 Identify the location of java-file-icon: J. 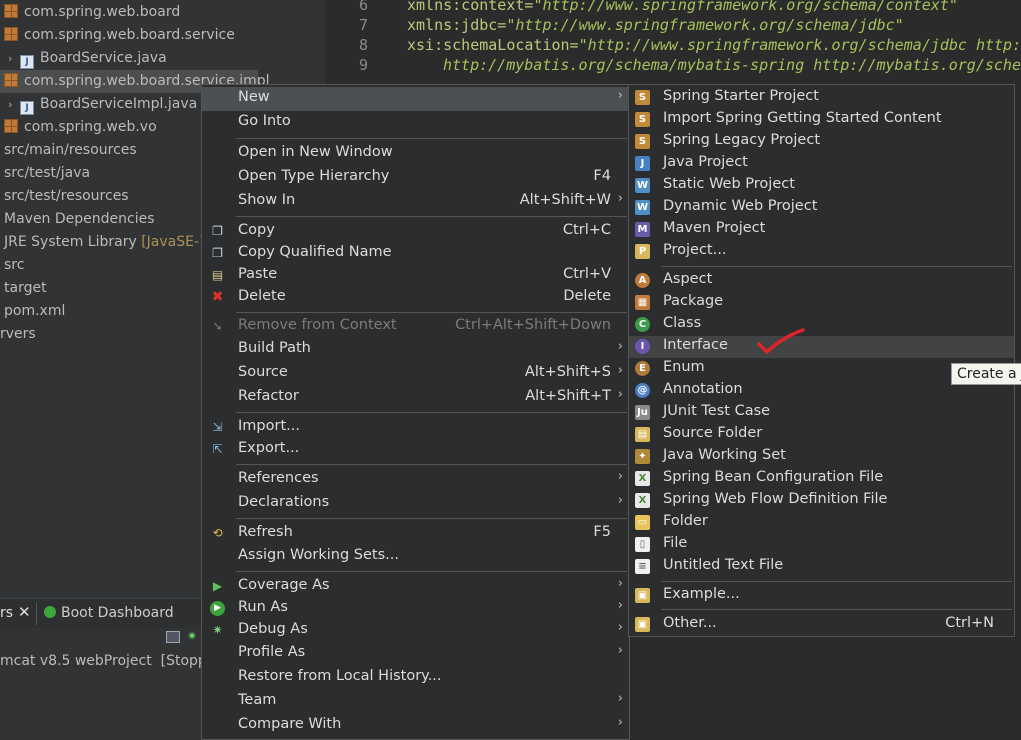
(27, 108).